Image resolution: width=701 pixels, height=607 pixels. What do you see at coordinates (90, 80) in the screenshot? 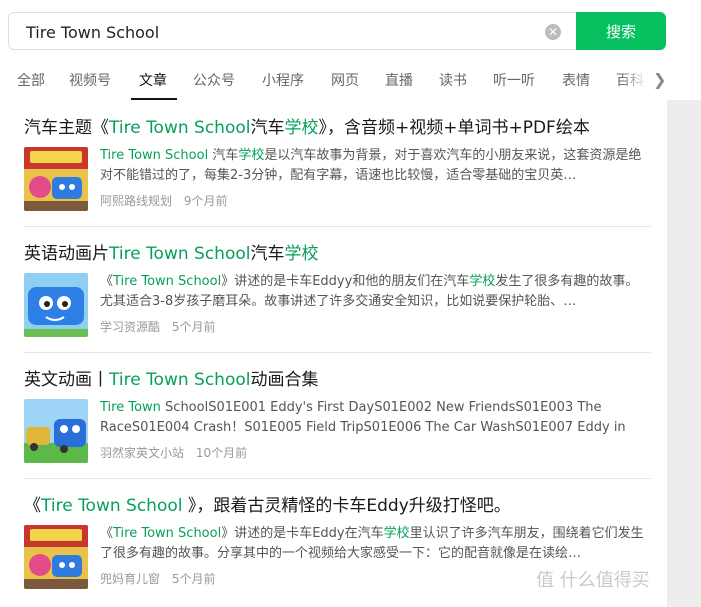
I see `tab-channels: 视频号` at bounding box center [90, 80].